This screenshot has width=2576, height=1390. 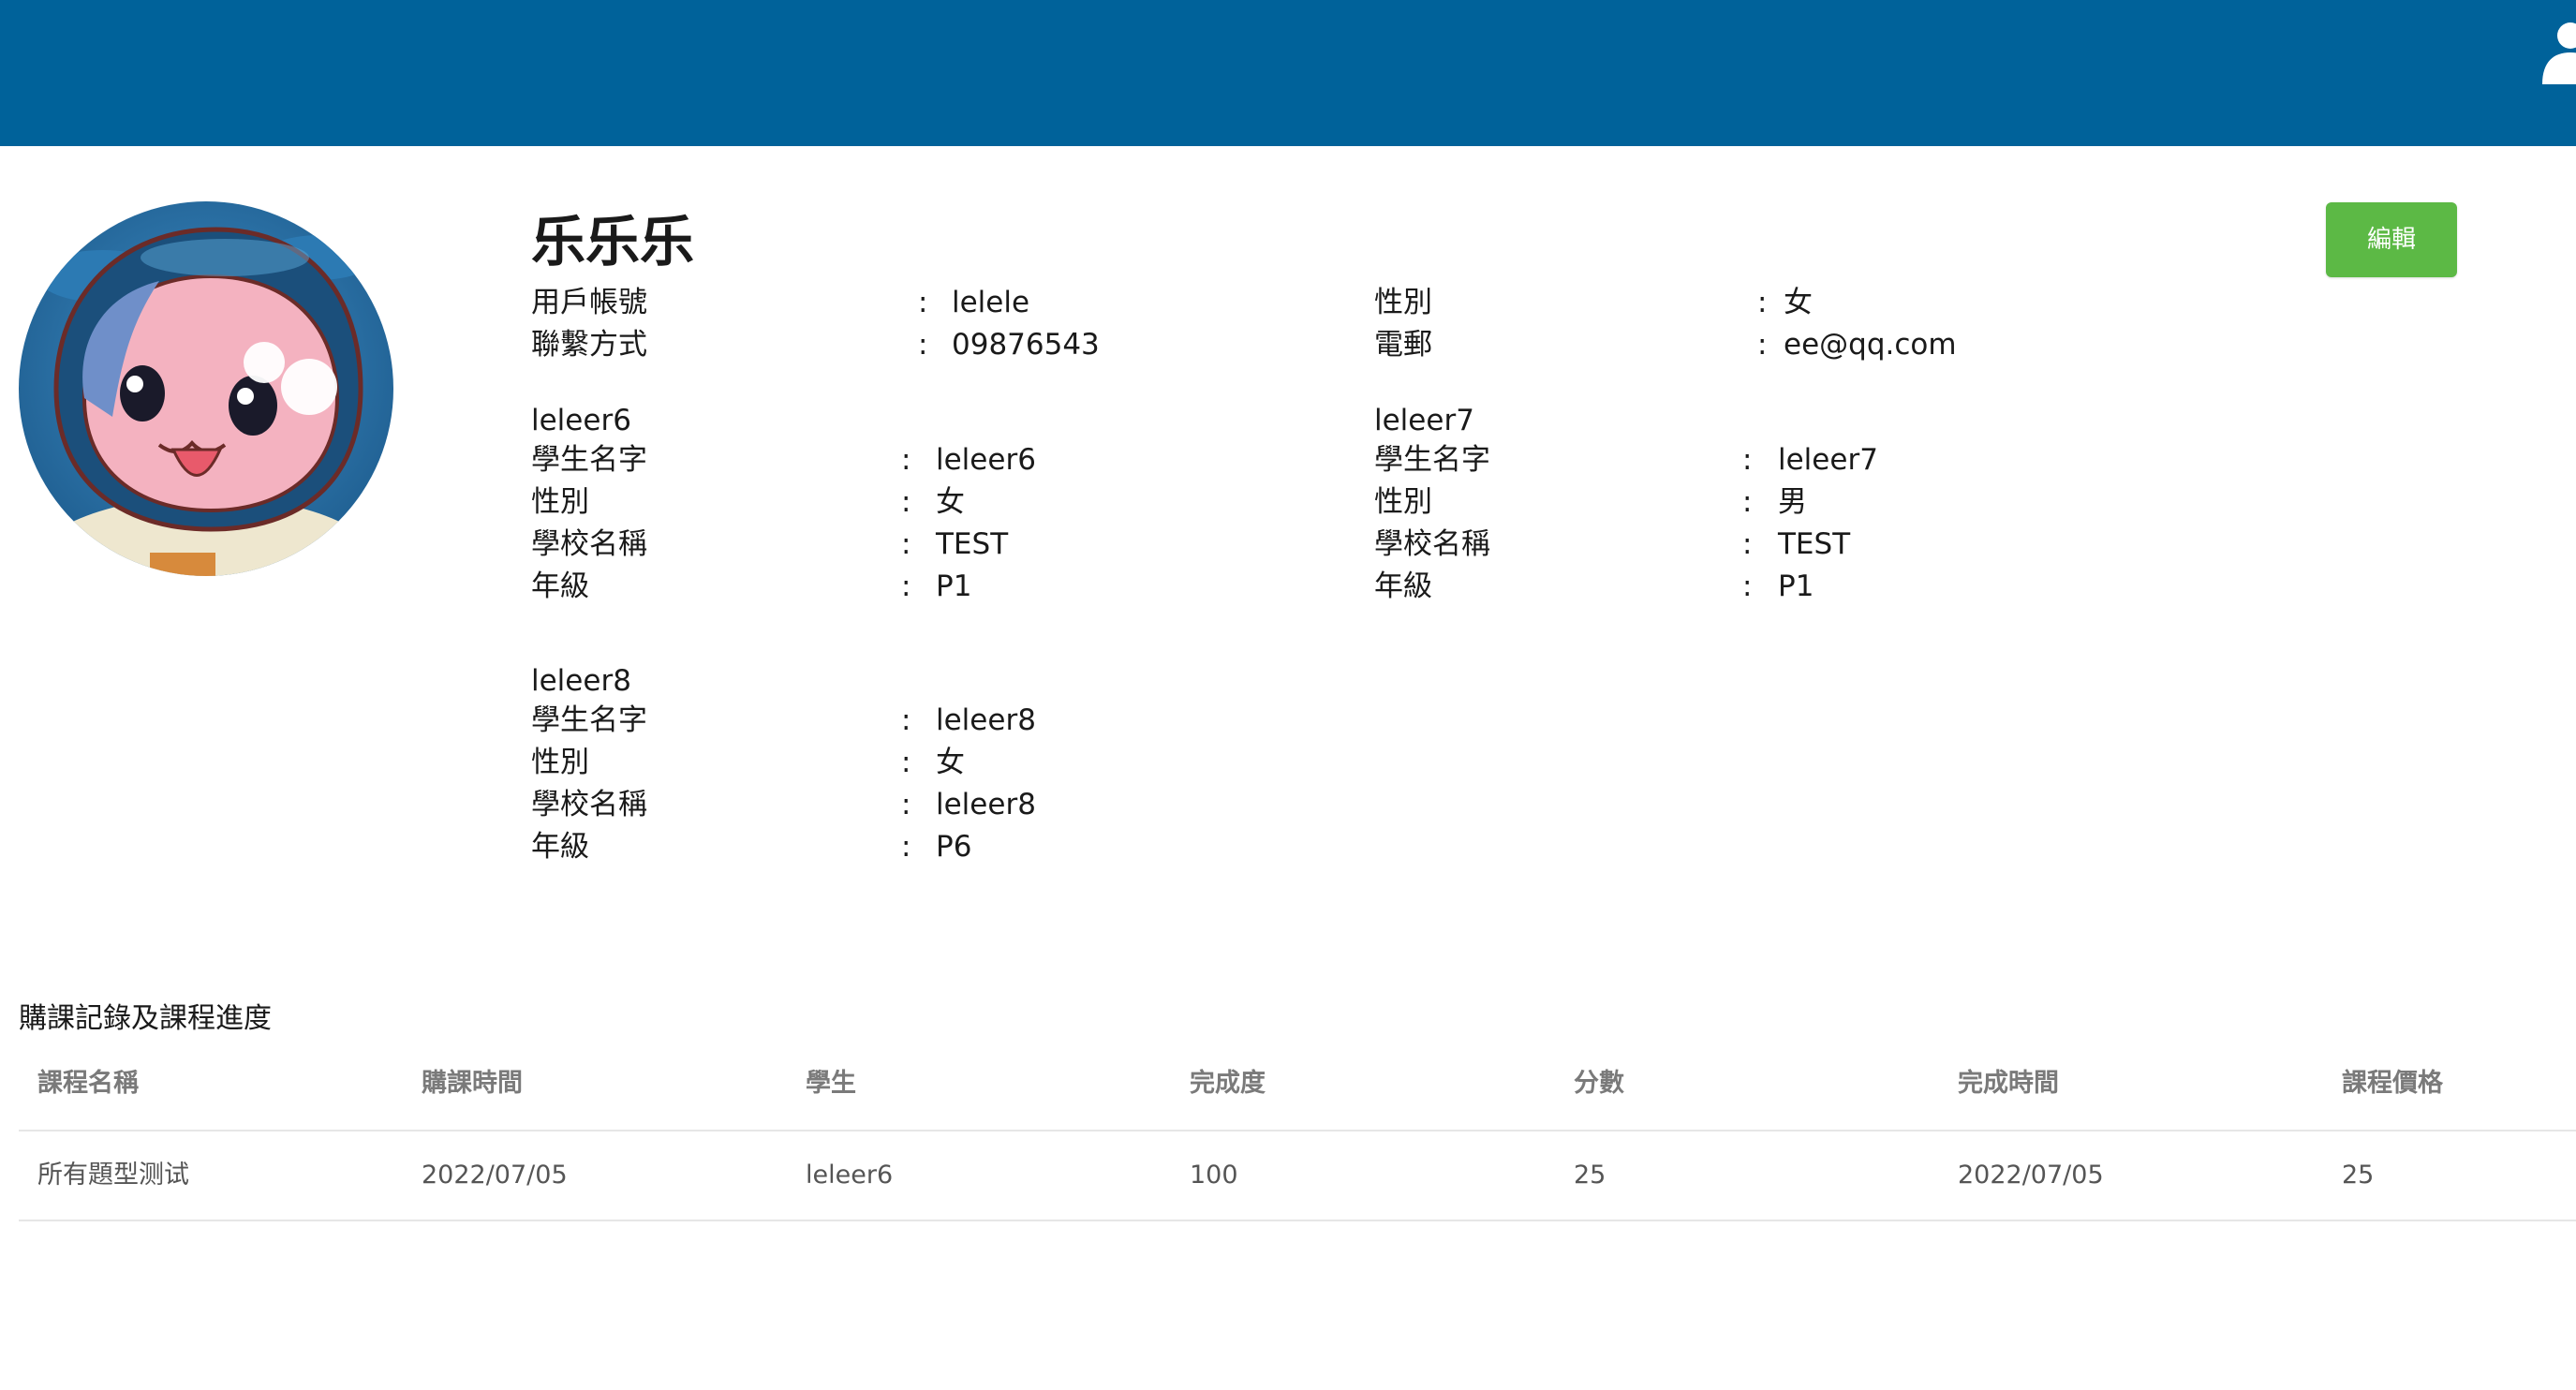 What do you see at coordinates (1424, 420) in the screenshot?
I see `student-heading: leleer7` at bounding box center [1424, 420].